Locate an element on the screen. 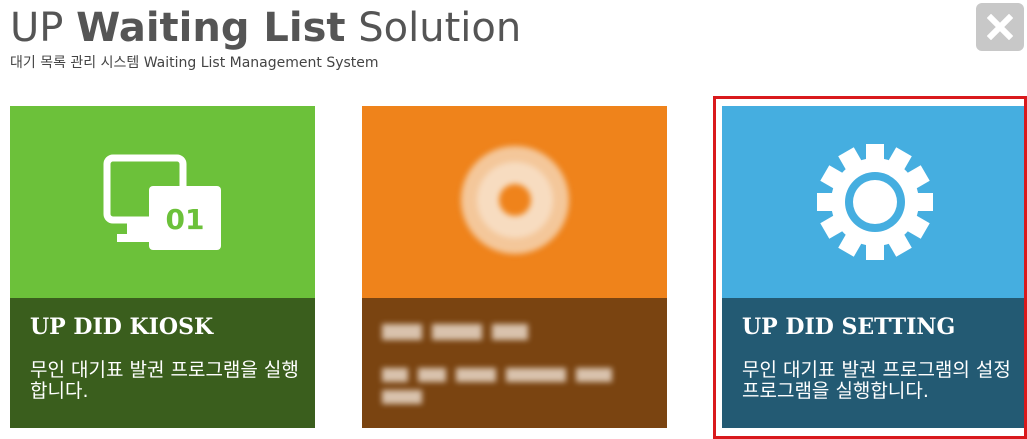  tile-kiosk-description: 무인 대기표 발권 프로그램을 실행합니다. is located at coordinates (164, 380).